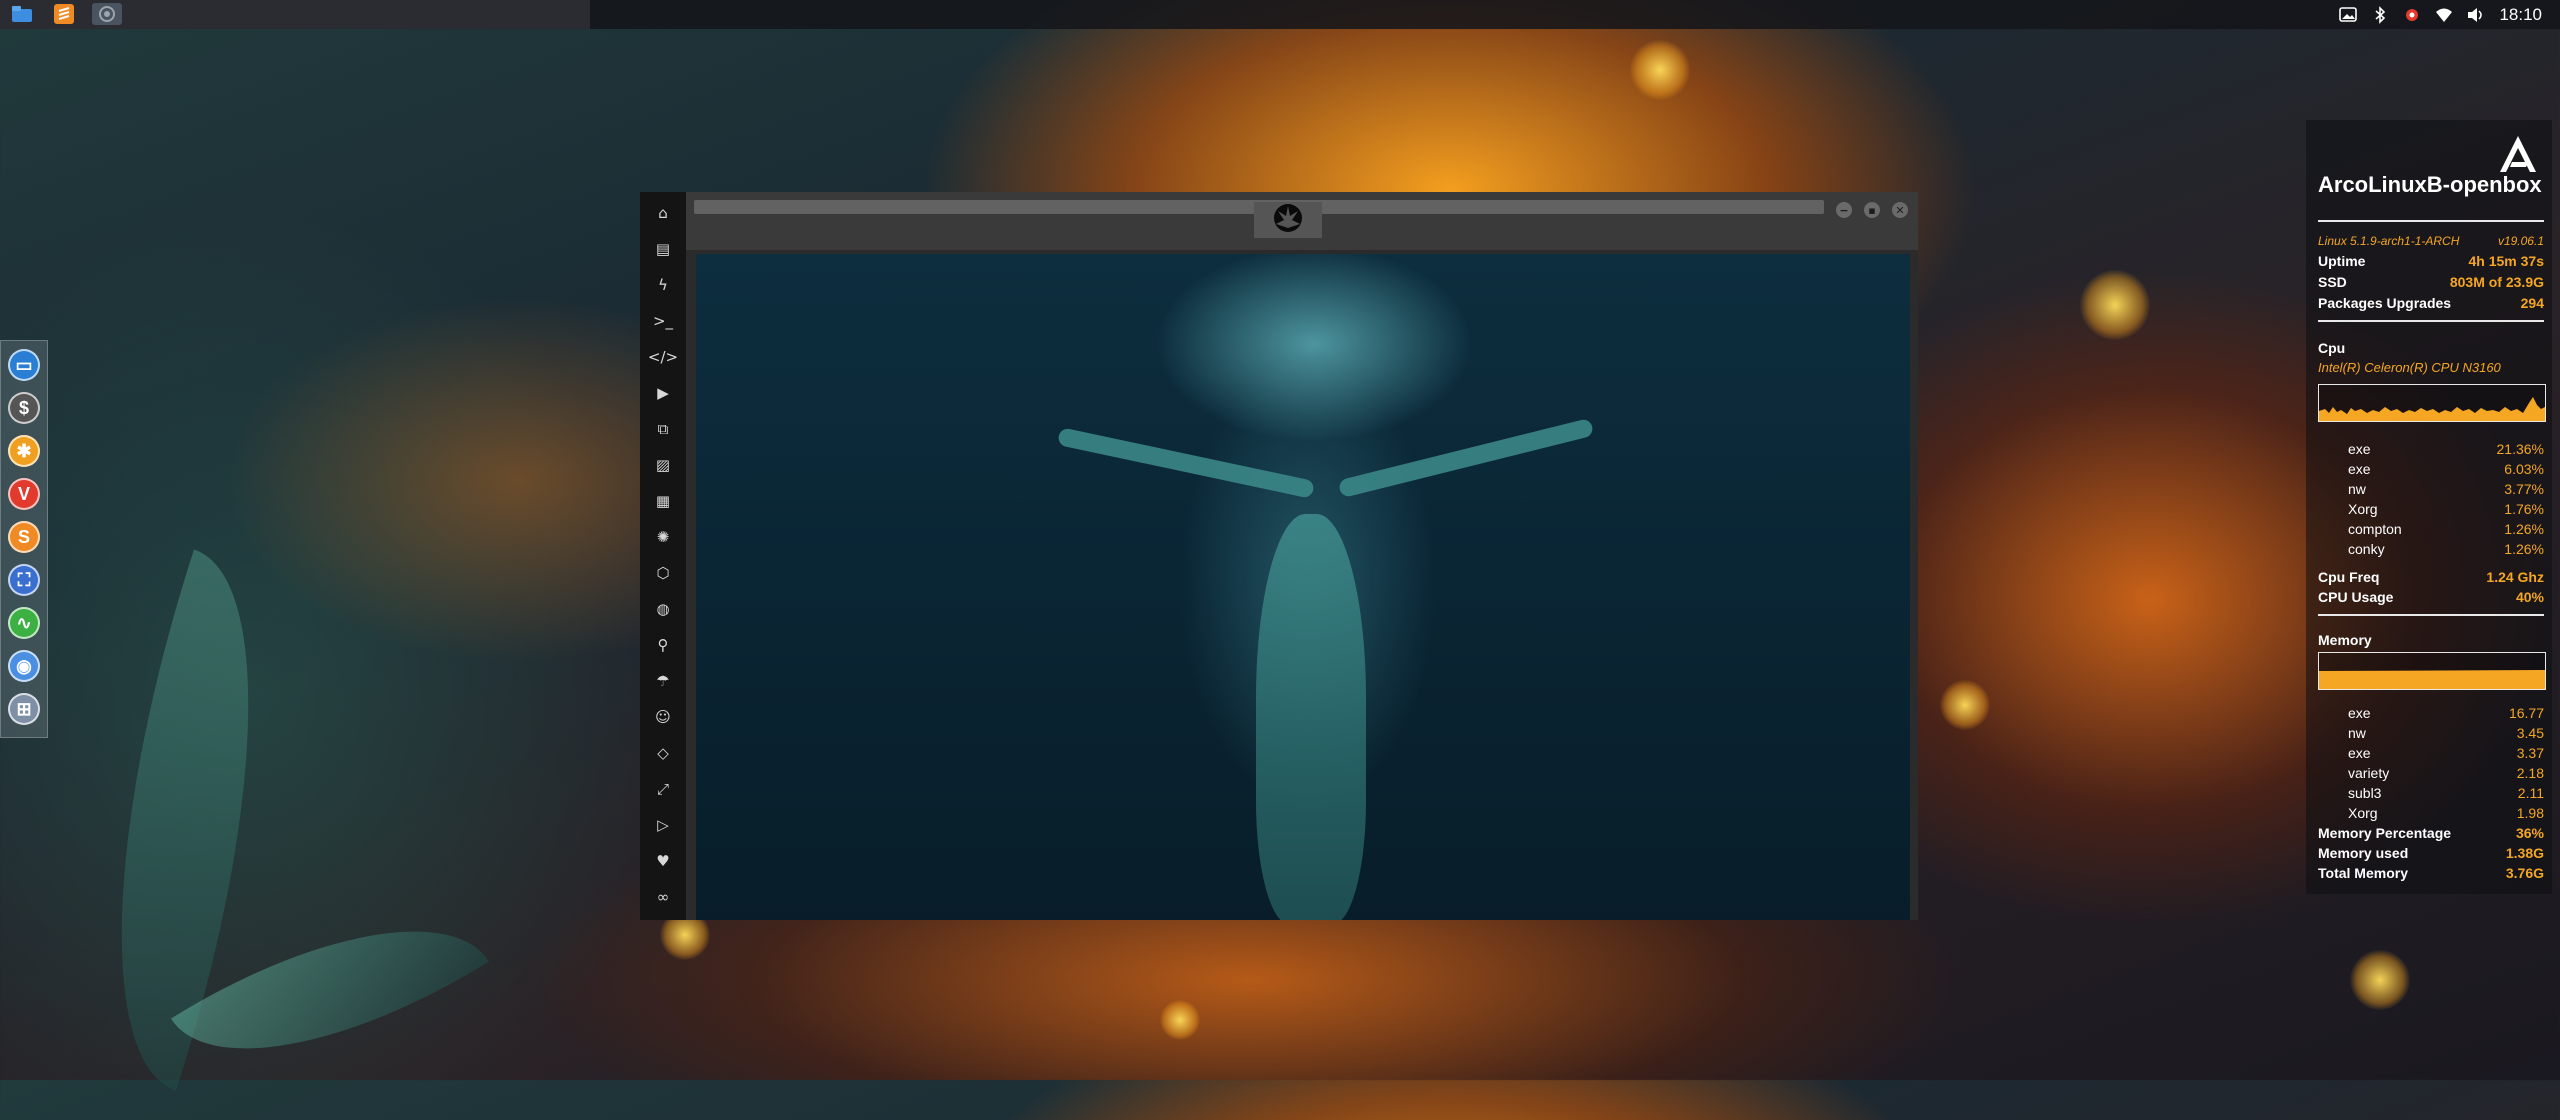  I want to click on document-icon: ▤, so click(663, 249).